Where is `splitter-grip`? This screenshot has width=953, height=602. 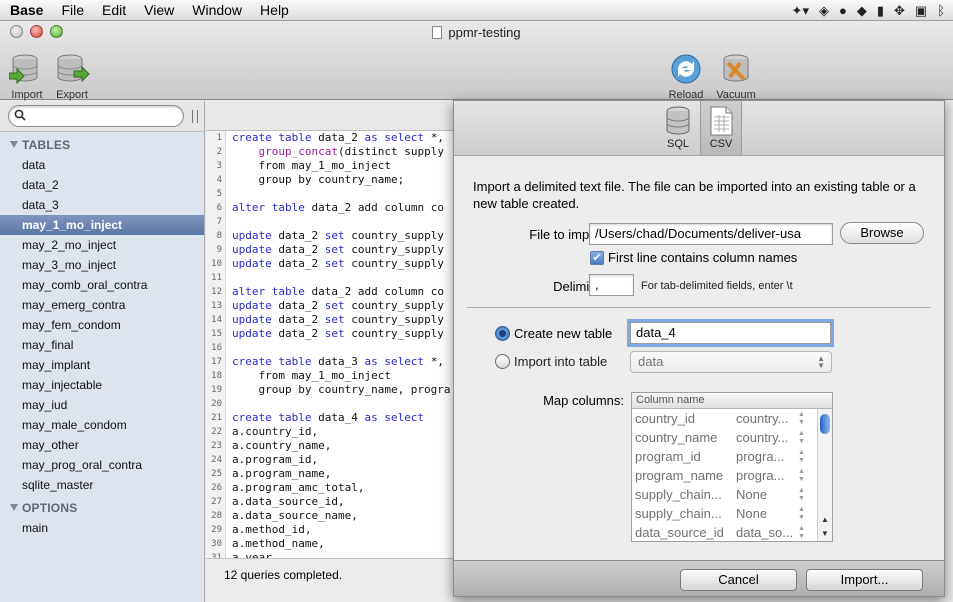 splitter-grip is located at coordinates (195, 116).